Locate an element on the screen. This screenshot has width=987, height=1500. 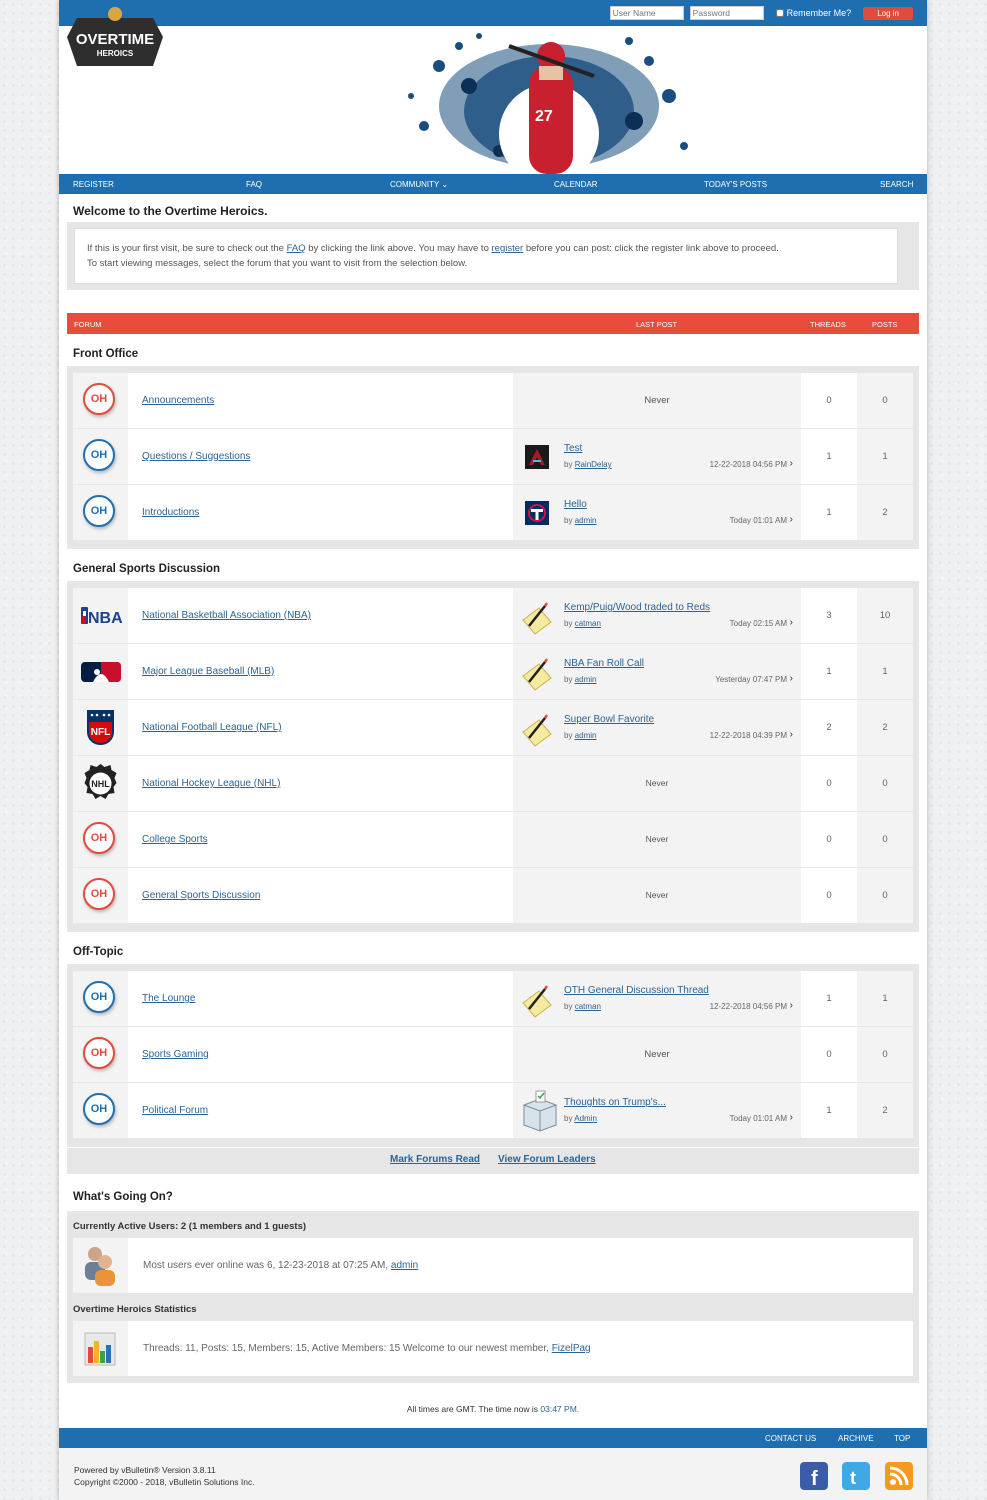
last-post-user-link: RainDelay is located at coordinates (593, 464).